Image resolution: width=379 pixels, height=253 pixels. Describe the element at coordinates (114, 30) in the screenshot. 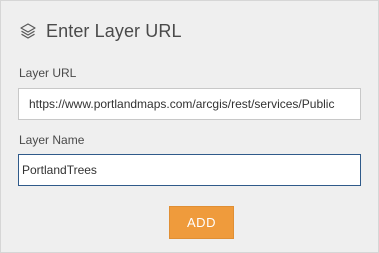

I see `panel-title: Enter Layer URL` at that location.